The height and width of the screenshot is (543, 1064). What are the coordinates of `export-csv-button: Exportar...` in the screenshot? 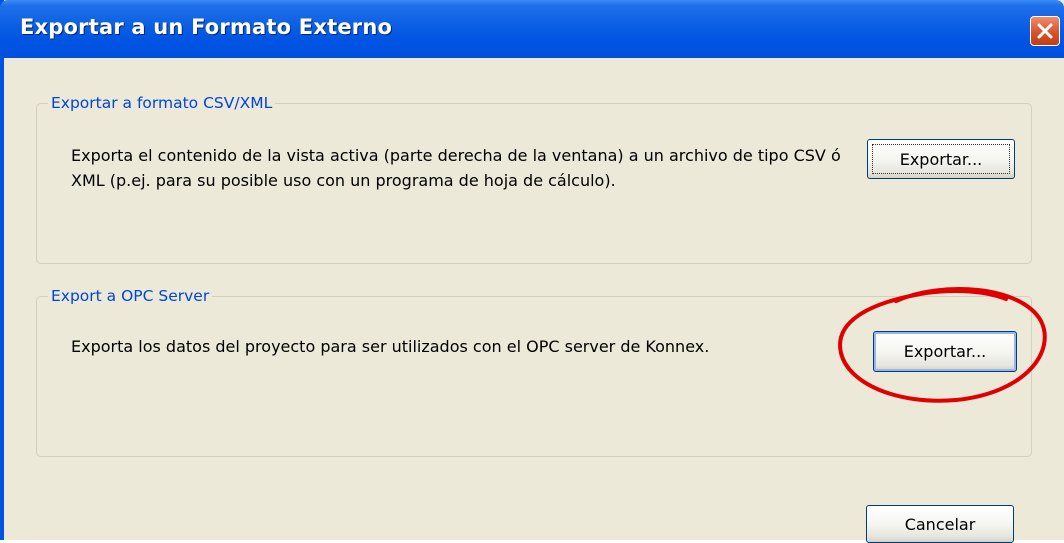 It's located at (941, 159).